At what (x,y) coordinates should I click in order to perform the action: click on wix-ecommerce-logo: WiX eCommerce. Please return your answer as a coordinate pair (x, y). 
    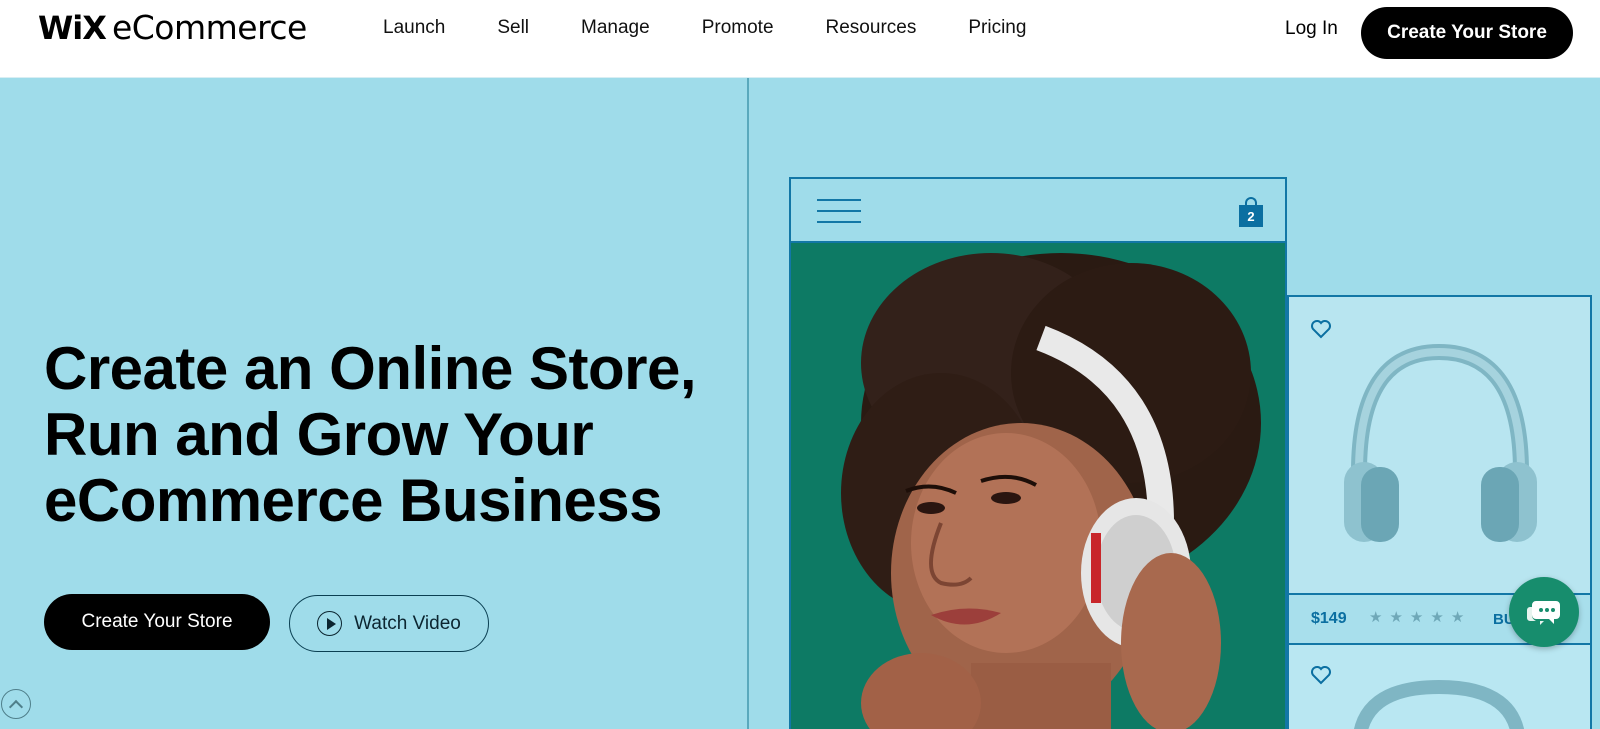
    Looking at the image, I should click on (172, 28).